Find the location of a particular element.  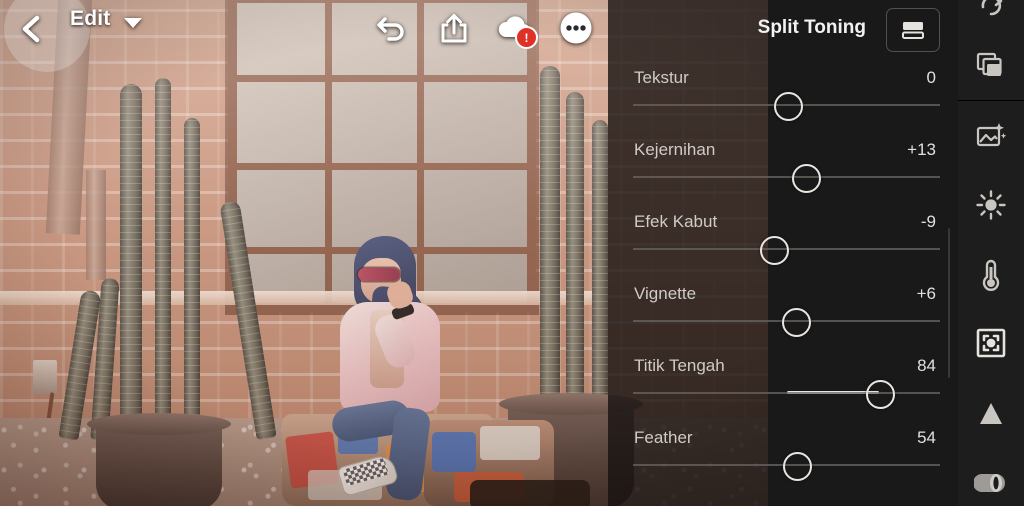

tool-rail is located at coordinates (991, 253).